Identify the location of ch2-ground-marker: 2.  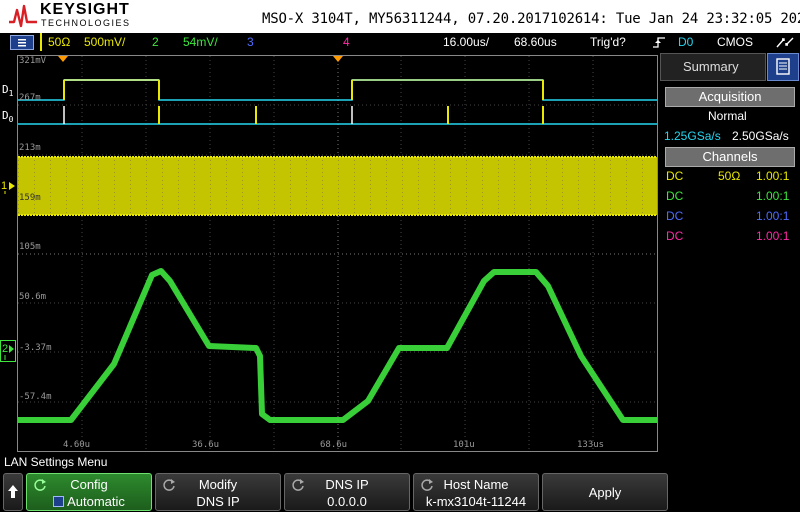
(8, 351).